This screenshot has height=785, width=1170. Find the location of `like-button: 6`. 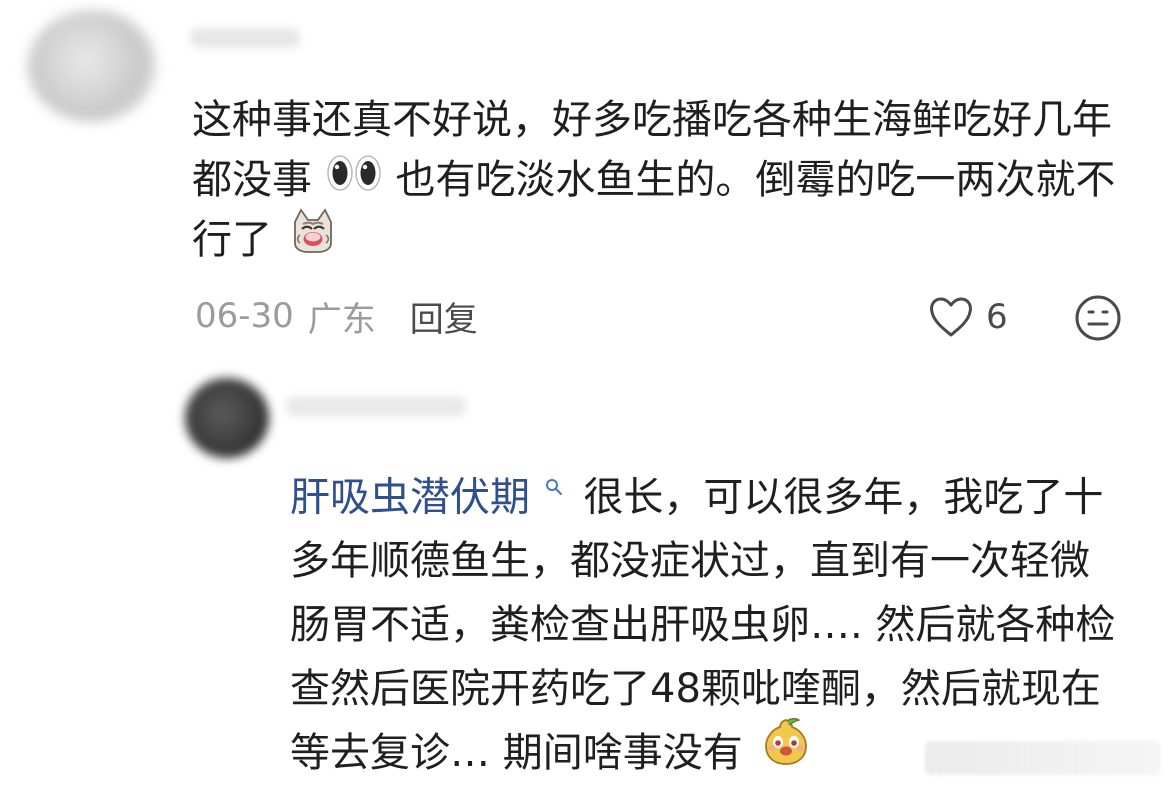

like-button: 6 is located at coordinates (968, 317).